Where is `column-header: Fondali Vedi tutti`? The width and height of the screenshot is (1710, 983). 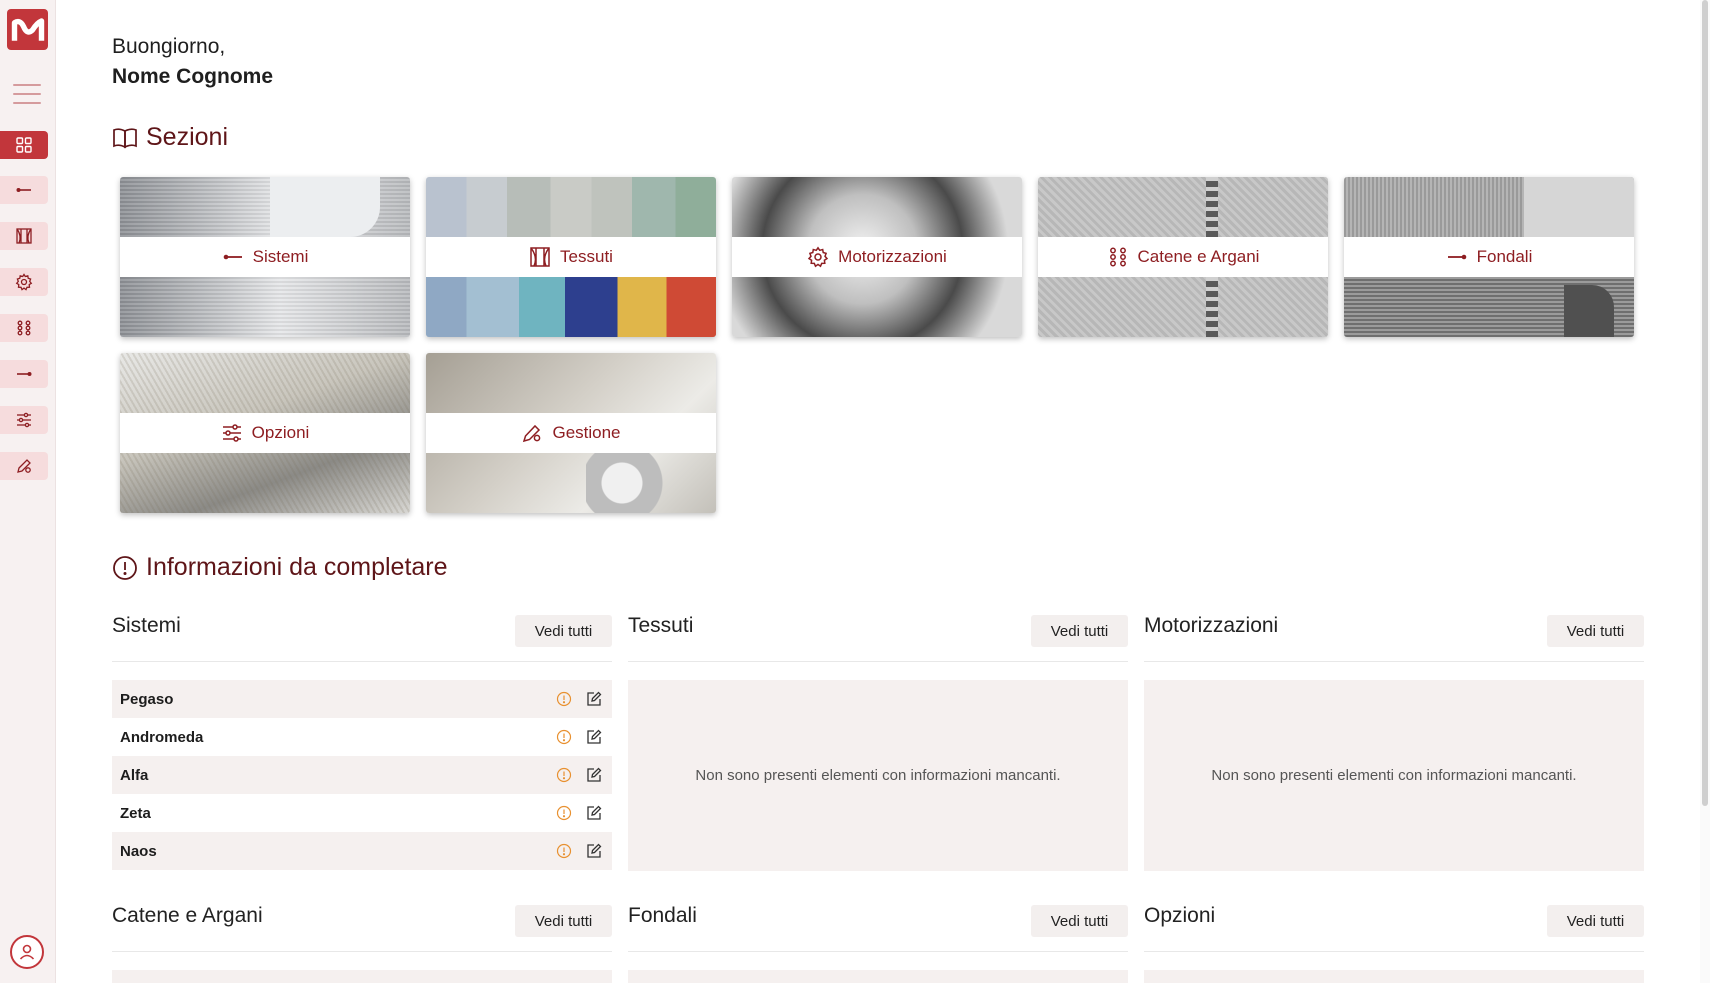 column-header: Fondali Vedi tutti is located at coordinates (878, 928).